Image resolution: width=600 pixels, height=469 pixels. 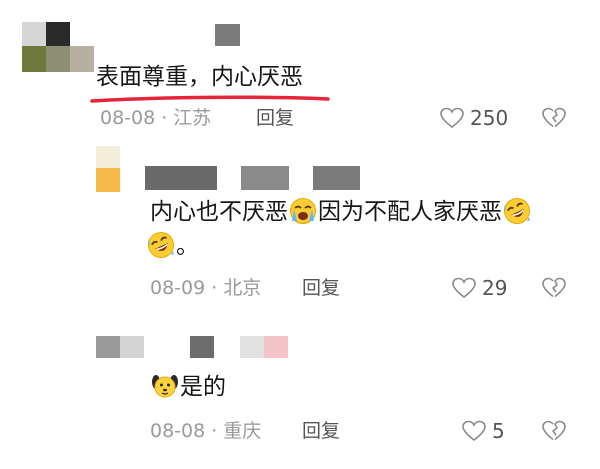 I want to click on highlight-underline, so click(x=210, y=99).